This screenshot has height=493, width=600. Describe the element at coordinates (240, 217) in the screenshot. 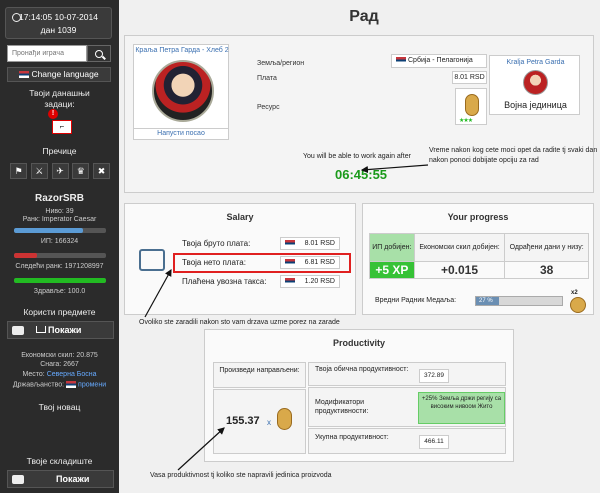

I see `salary-title: Salary` at that location.